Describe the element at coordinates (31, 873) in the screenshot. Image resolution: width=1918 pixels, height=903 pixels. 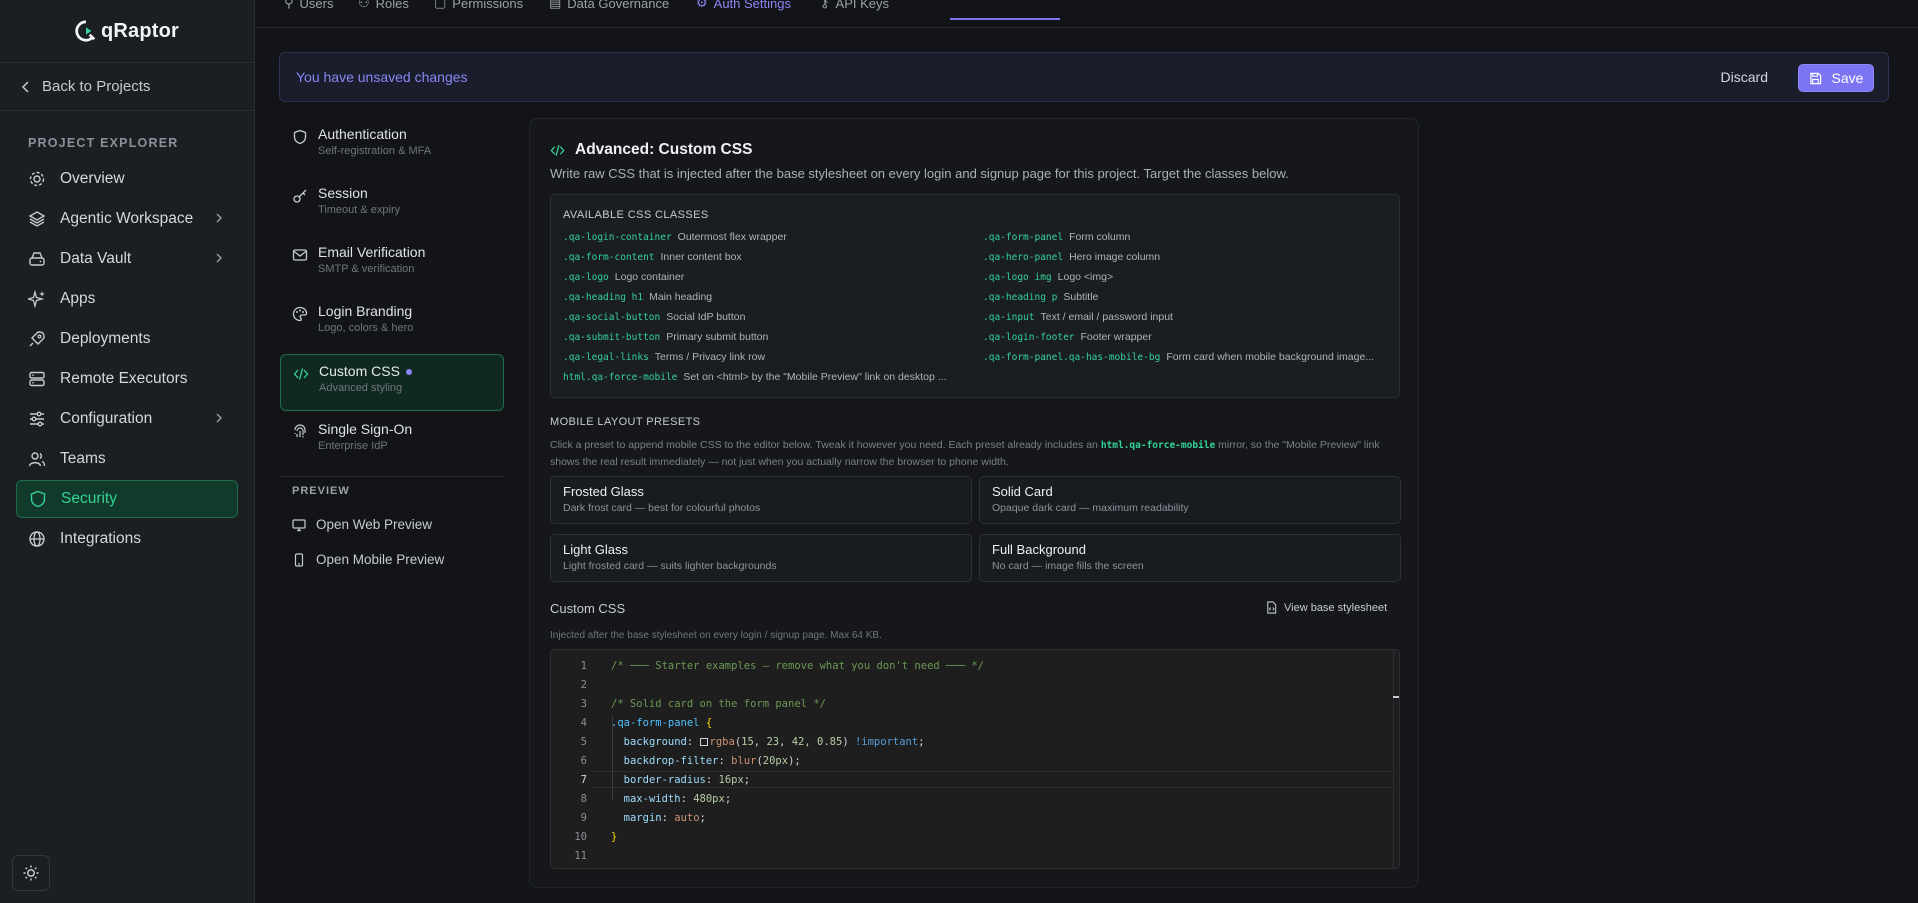
I see `theme-toggle-button` at that location.